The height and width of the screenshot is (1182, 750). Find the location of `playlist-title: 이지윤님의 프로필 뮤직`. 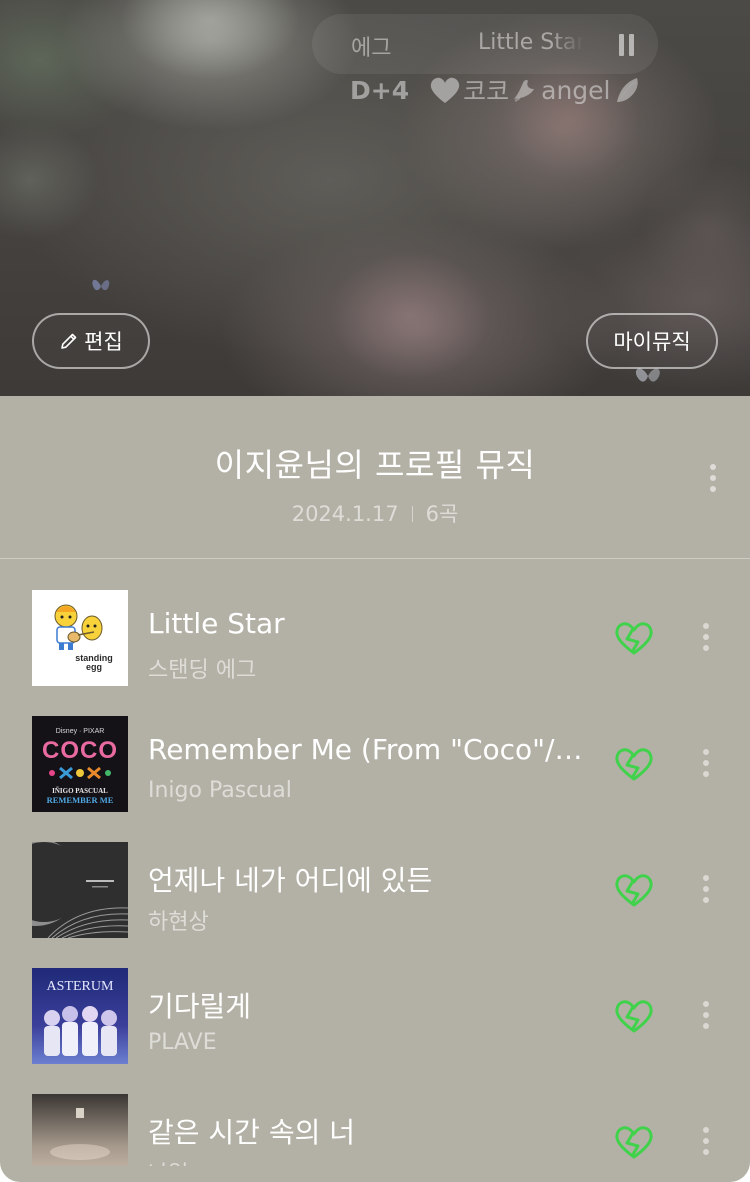

playlist-title: 이지윤님의 프로필 뮤직 is located at coordinates (375, 465).